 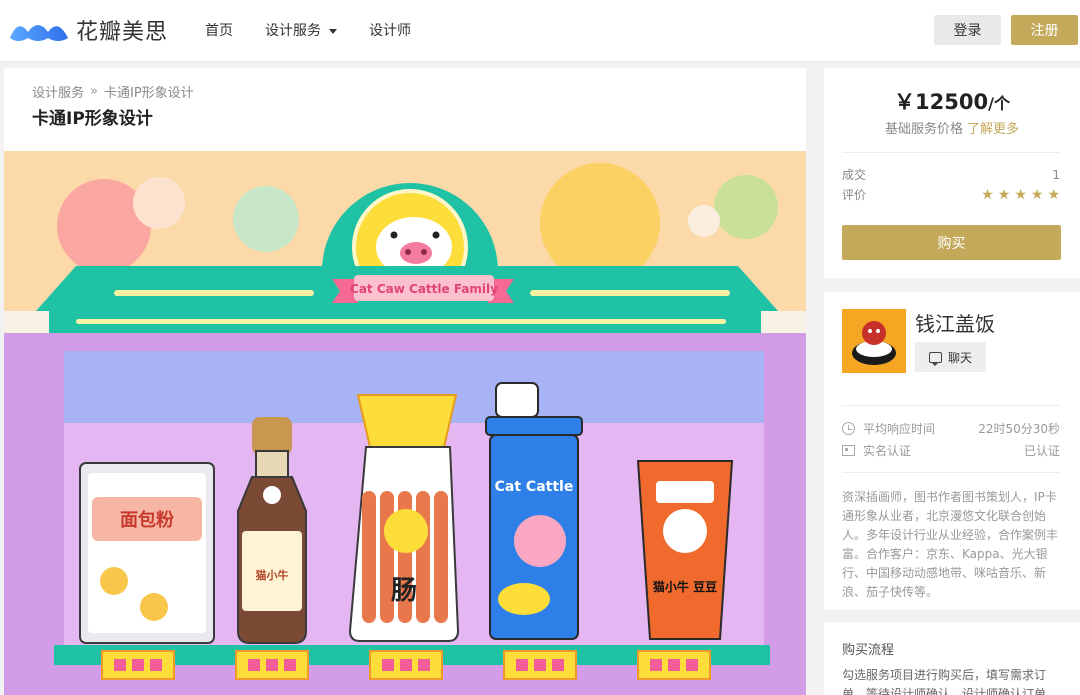 I want to click on clock-icon, so click(x=848, y=428).